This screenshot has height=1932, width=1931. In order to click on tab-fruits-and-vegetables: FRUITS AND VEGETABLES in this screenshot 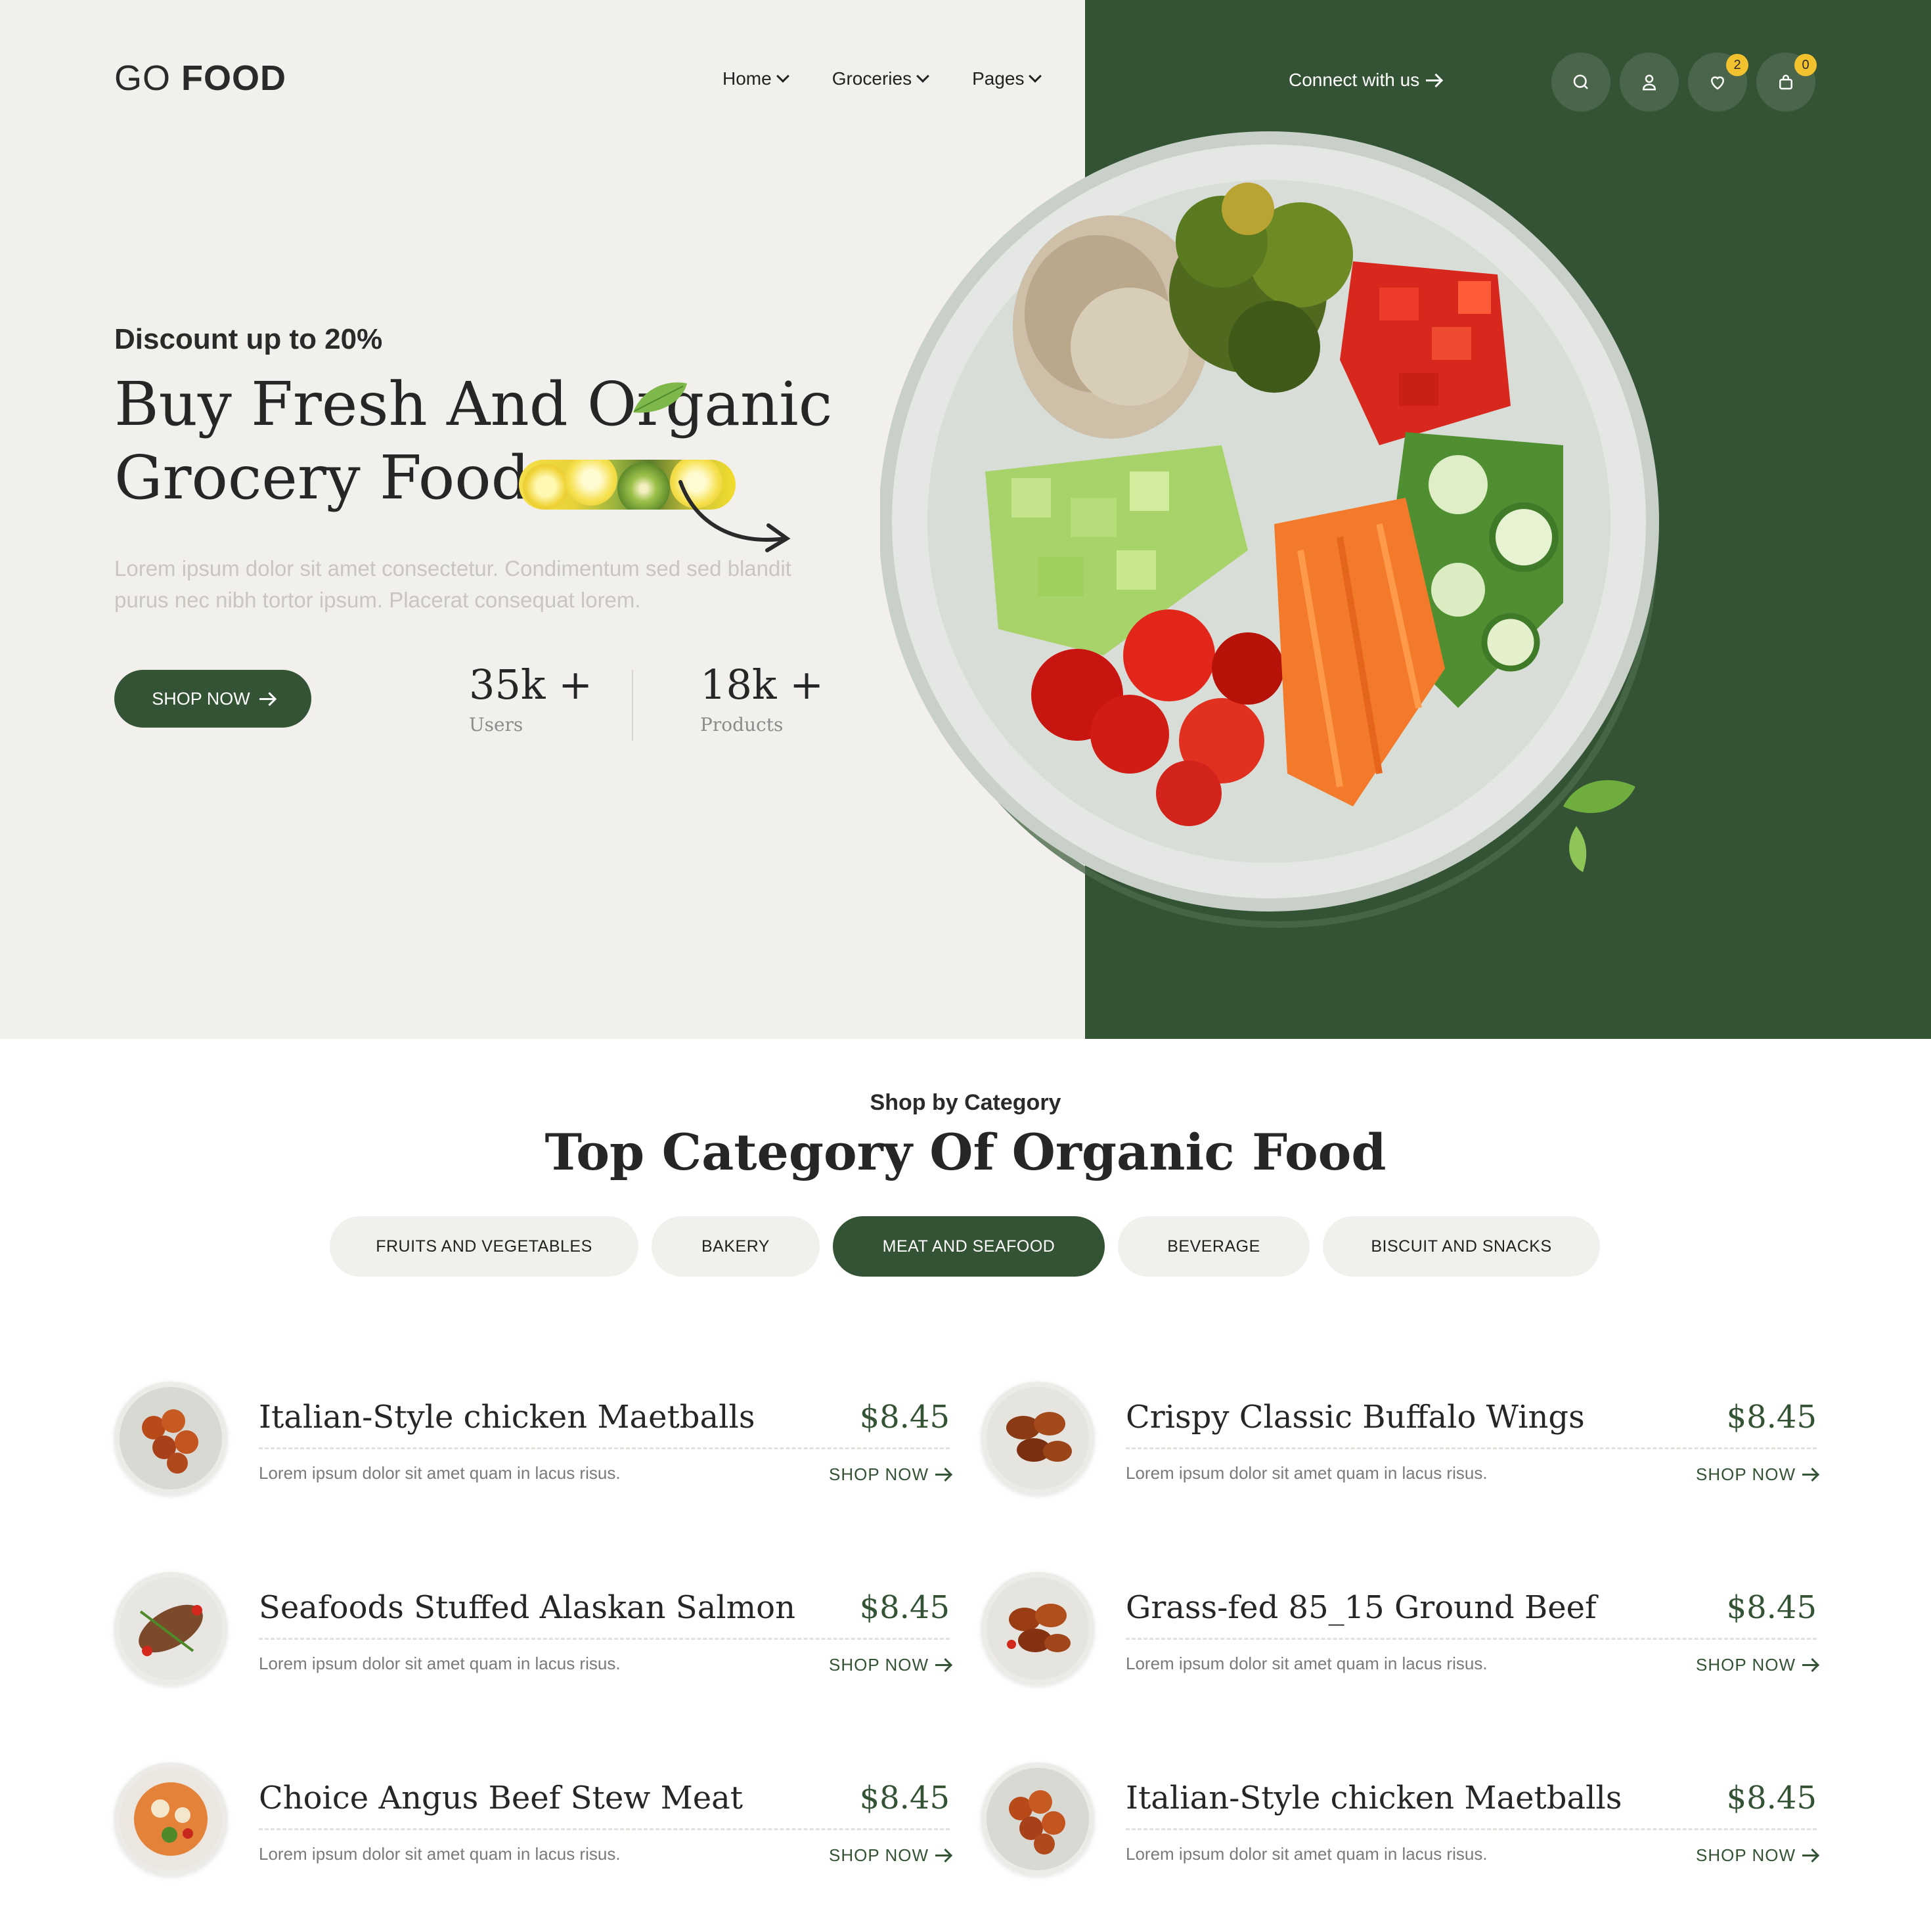, I will do `click(484, 1246)`.